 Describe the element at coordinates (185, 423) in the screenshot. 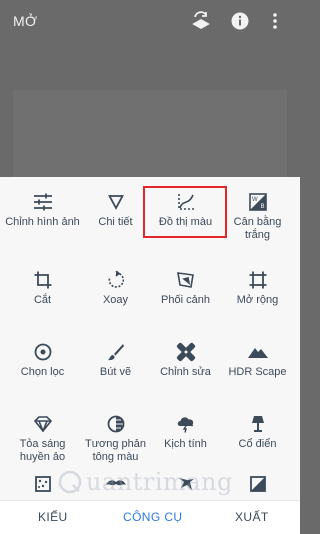

I see `drama-cloud-icon` at that location.